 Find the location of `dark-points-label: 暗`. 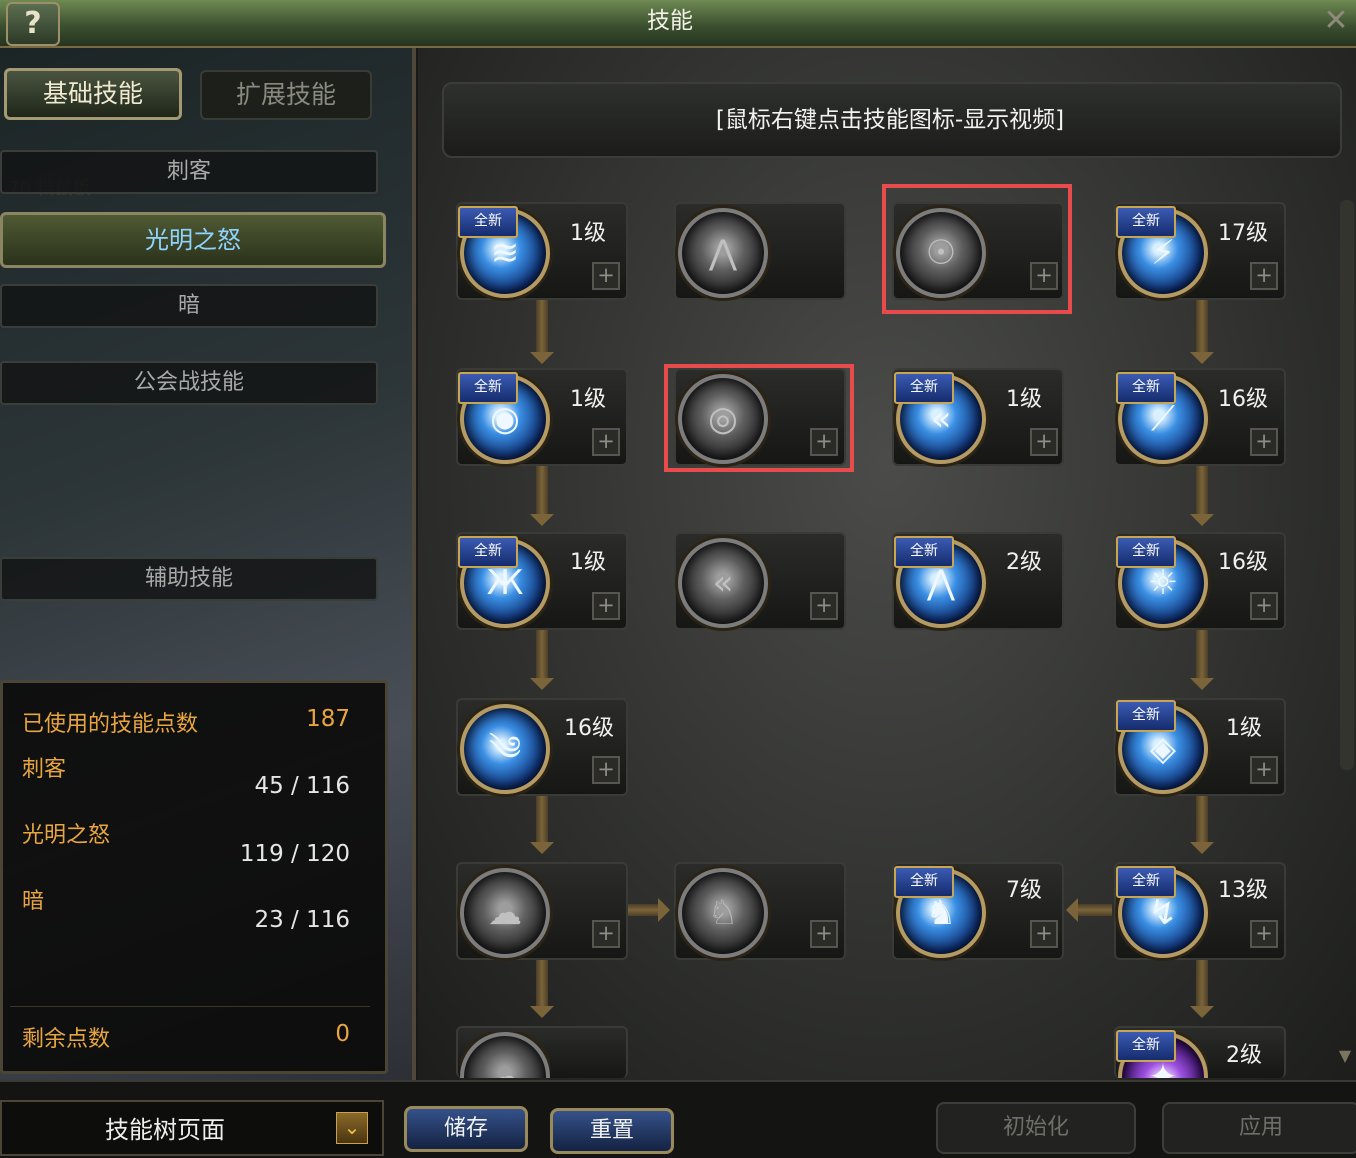

dark-points-label: 暗 is located at coordinates (33, 901).